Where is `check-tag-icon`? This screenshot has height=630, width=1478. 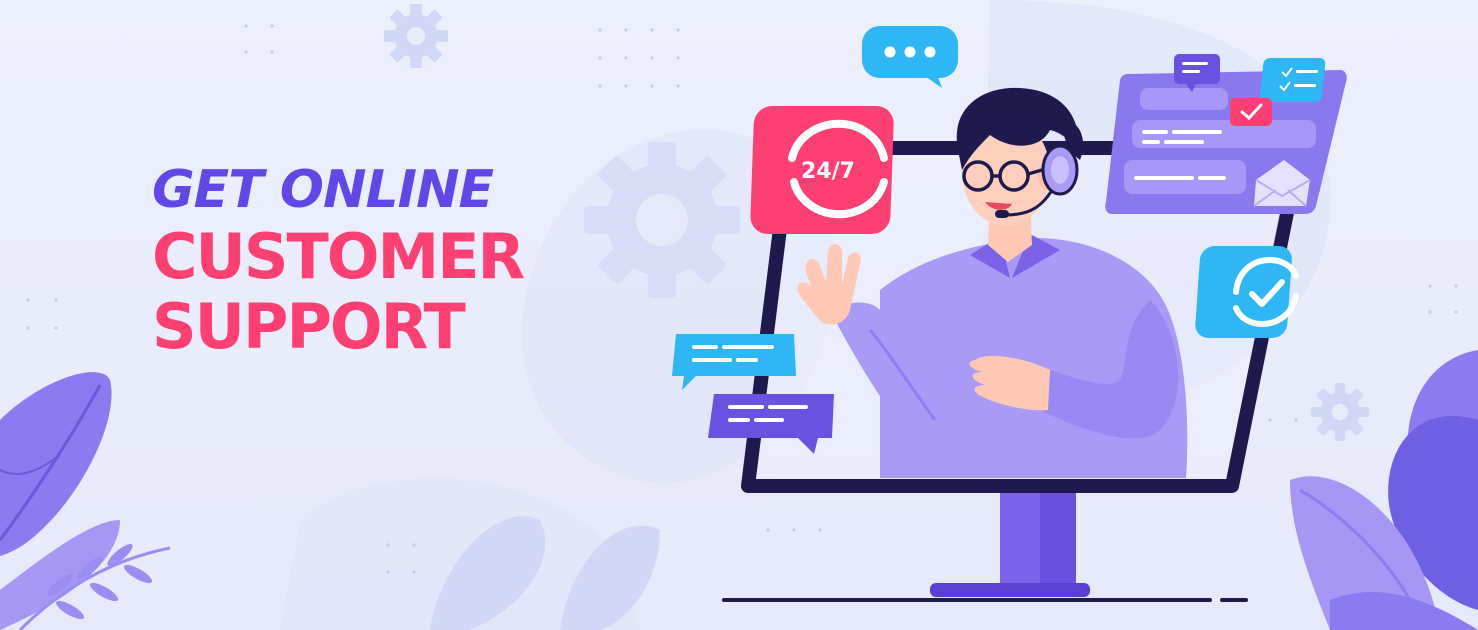 check-tag-icon is located at coordinates (1251, 112).